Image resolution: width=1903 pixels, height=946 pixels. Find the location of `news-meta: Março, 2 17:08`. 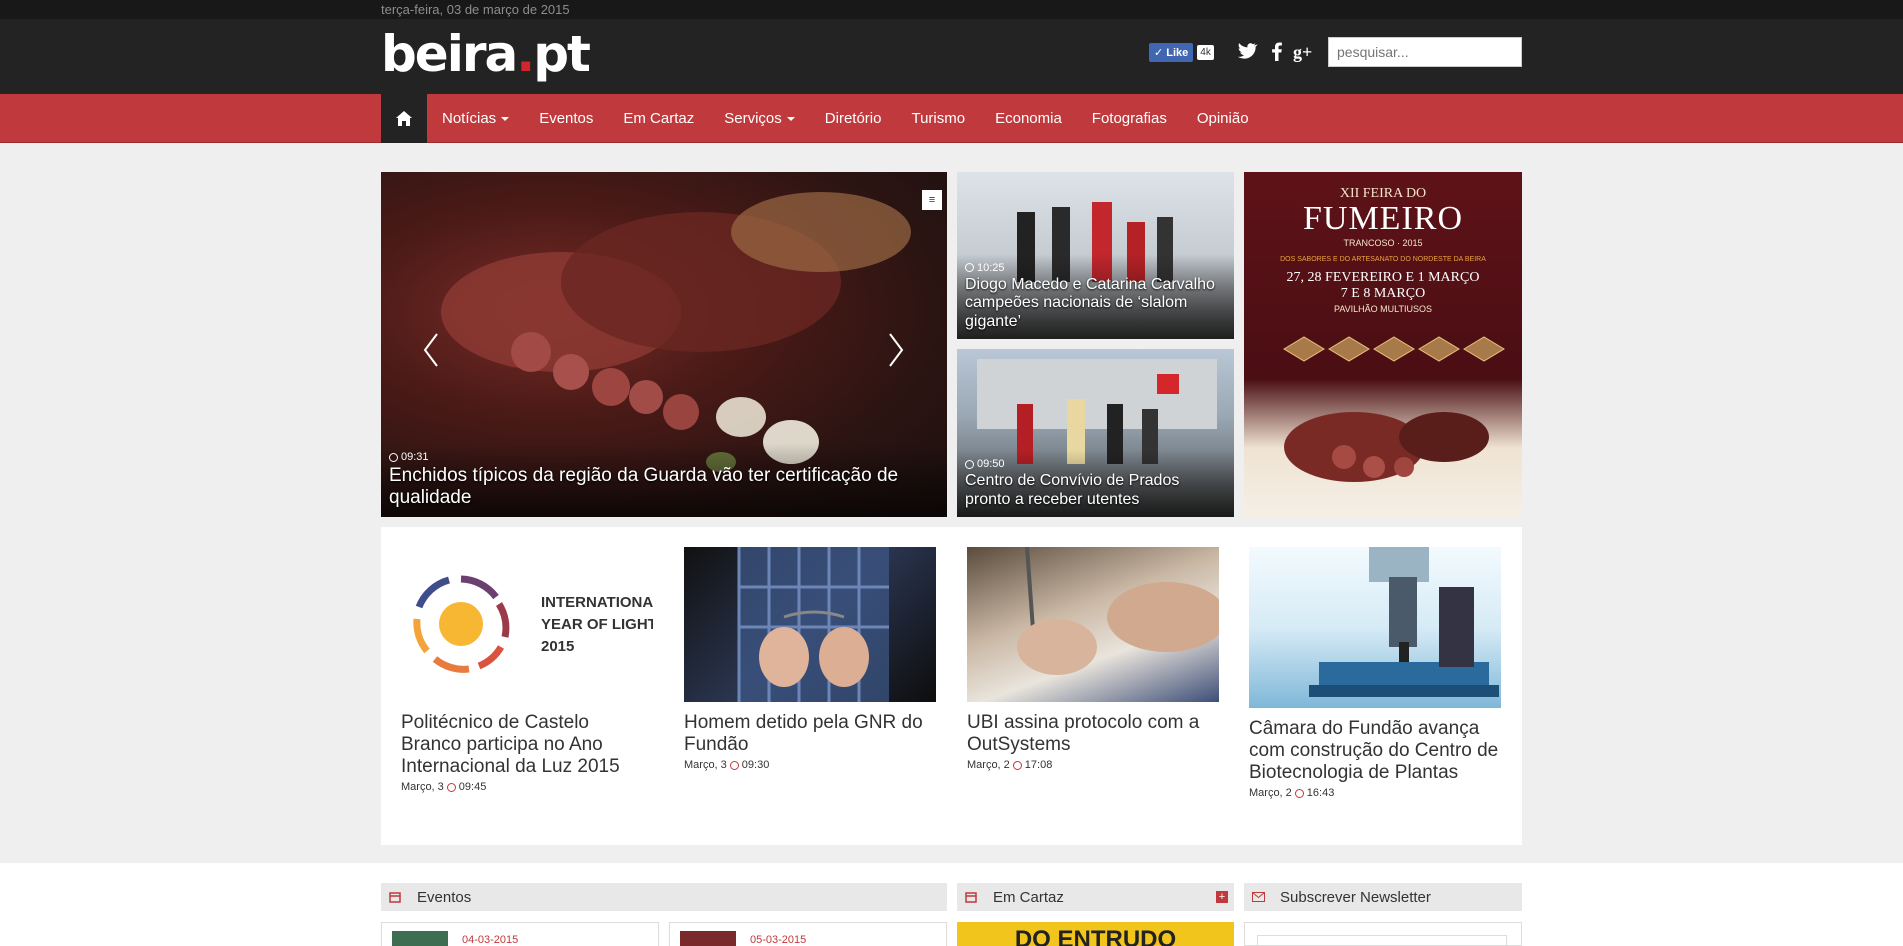

news-meta: Março, 2 17:08 is located at coordinates (1010, 765).